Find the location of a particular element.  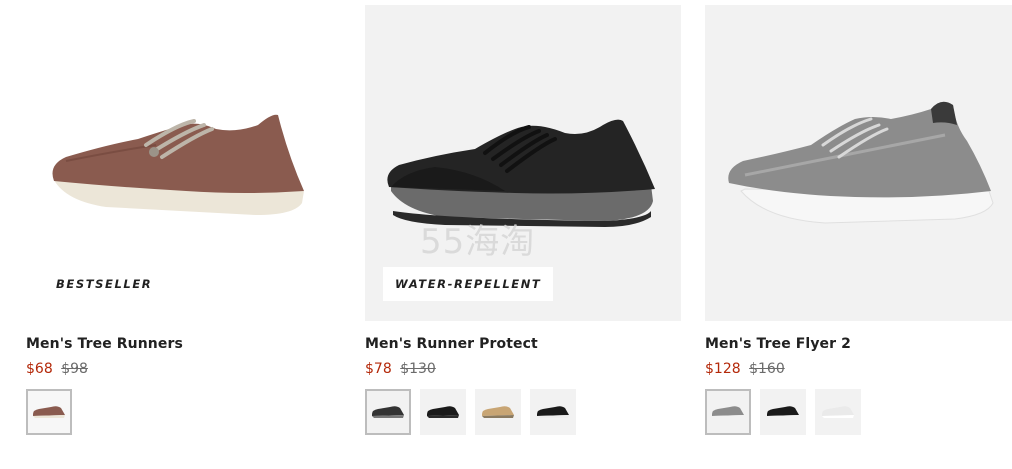

price-was: $160 is located at coordinates (767, 369).